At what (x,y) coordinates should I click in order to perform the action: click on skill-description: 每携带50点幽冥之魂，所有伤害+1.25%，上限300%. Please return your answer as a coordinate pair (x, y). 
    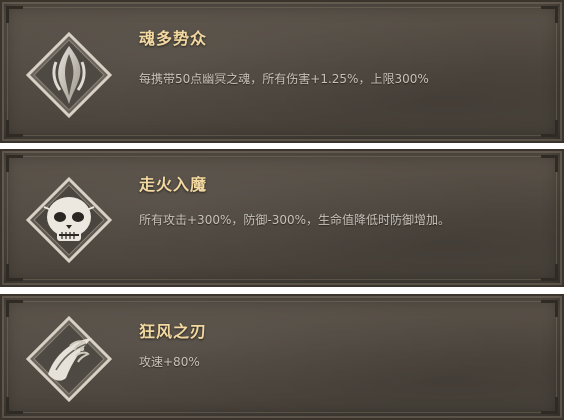
    Looking at the image, I should click on (284, 79).